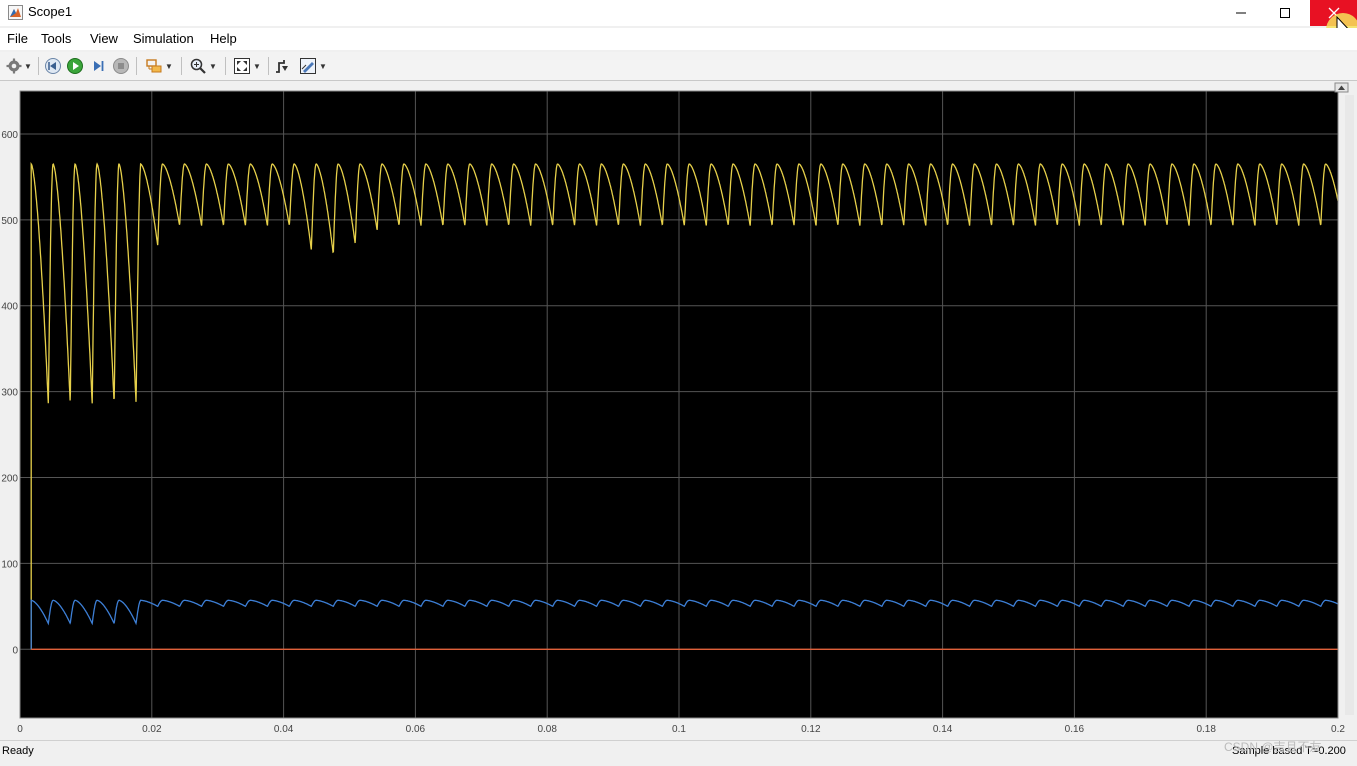 This screenshot has width=1357, height=766. What do you see at coordinates (9, 307) in the screenshot?
I see `y-tick-label: 400` at bounding box center [9, 307].